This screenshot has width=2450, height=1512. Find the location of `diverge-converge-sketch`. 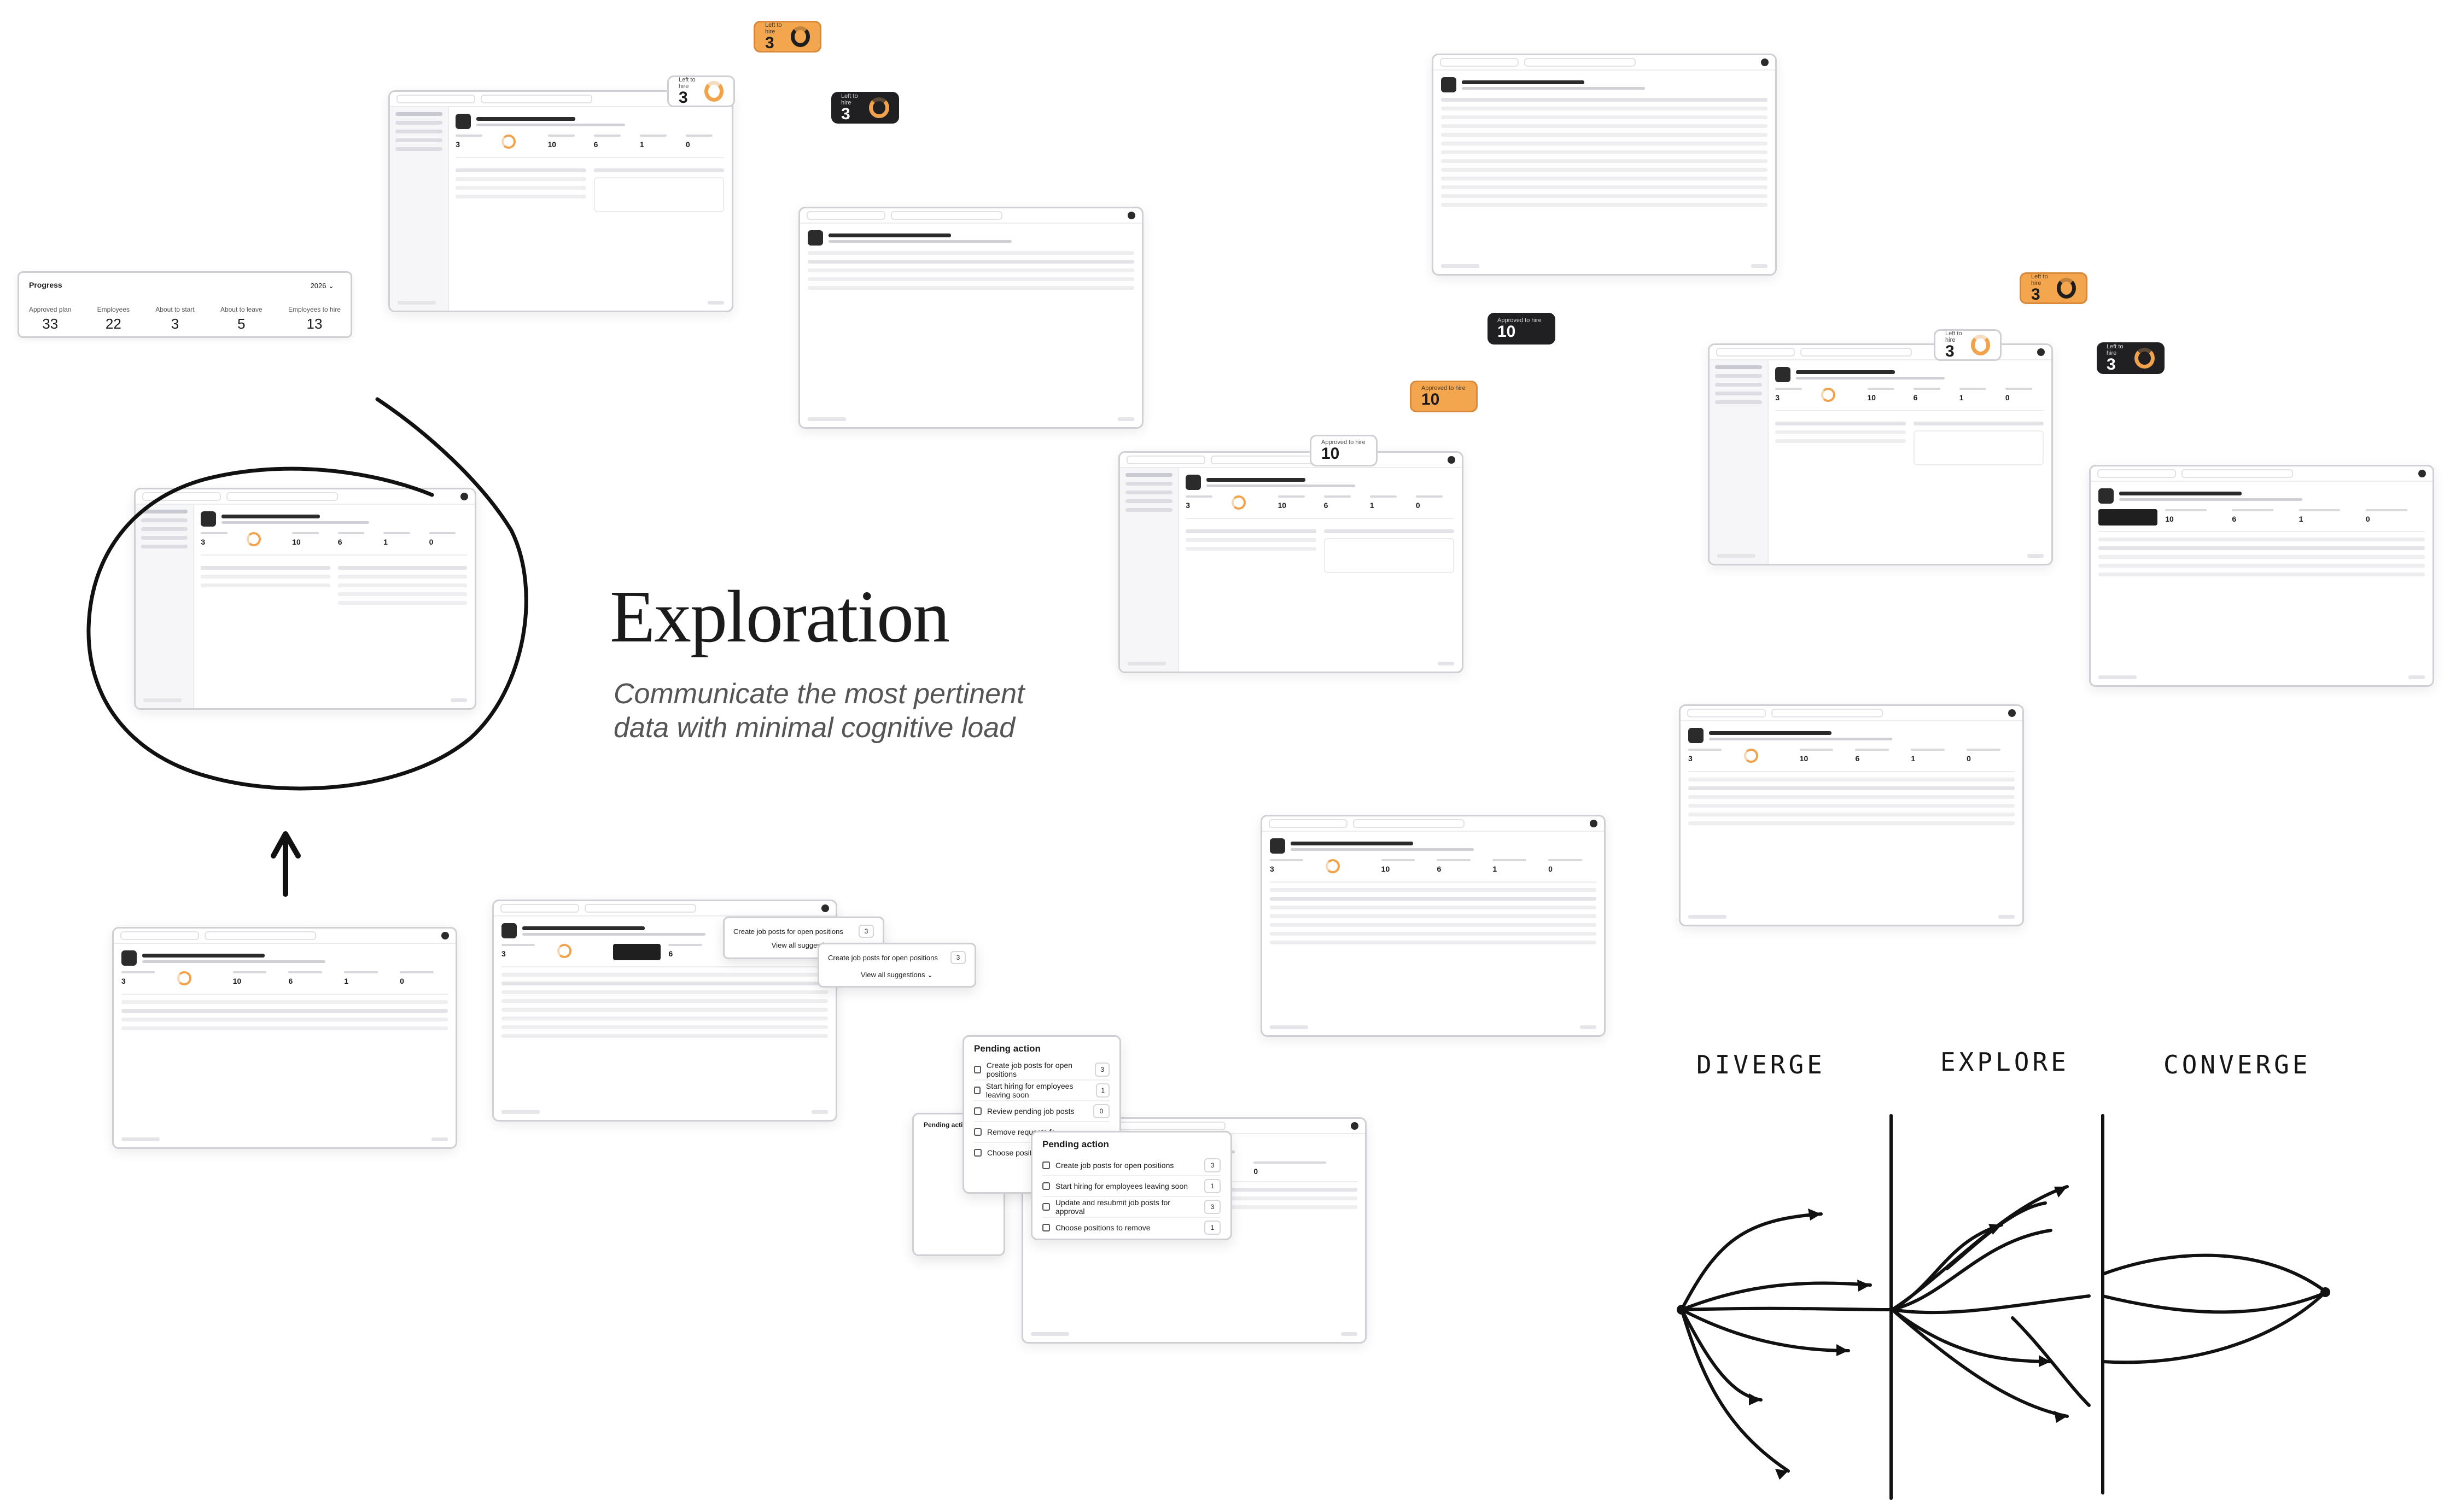

diverge-converge-sketch is located at coordinates (2003, 1307).